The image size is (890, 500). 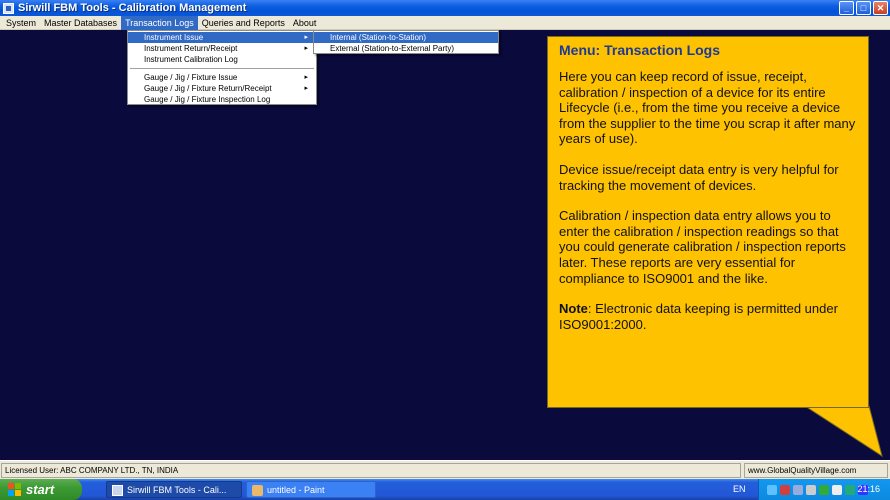 I want to click on website-status: www.GlobalQualityVillage.com, so click(x=816, y=470).